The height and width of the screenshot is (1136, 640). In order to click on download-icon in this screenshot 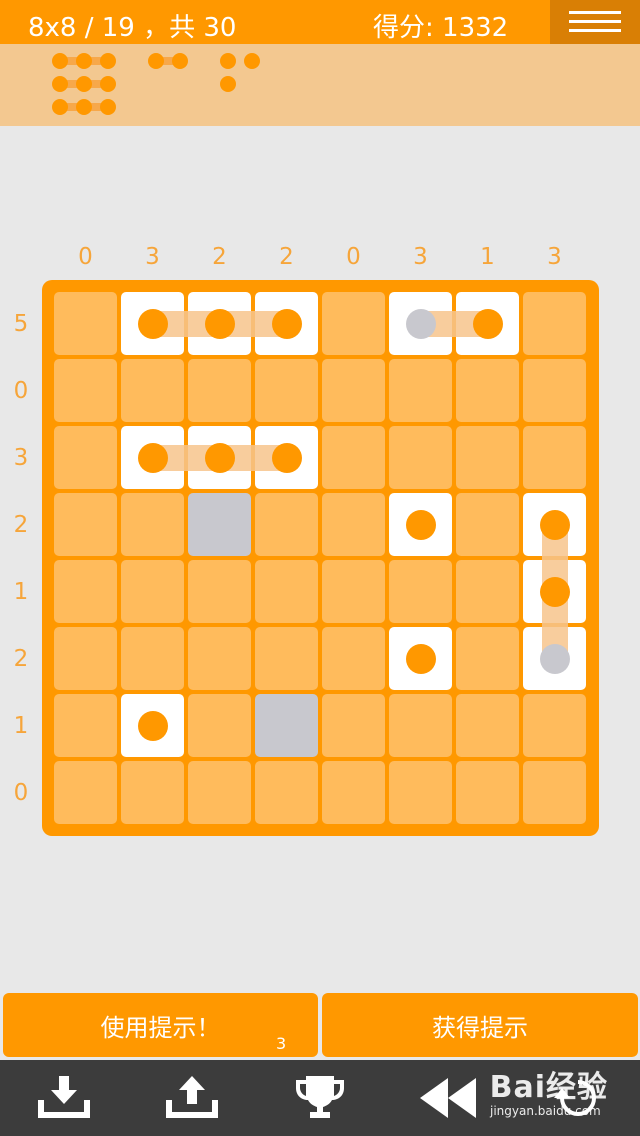, I will do `click(64, 1098)`.